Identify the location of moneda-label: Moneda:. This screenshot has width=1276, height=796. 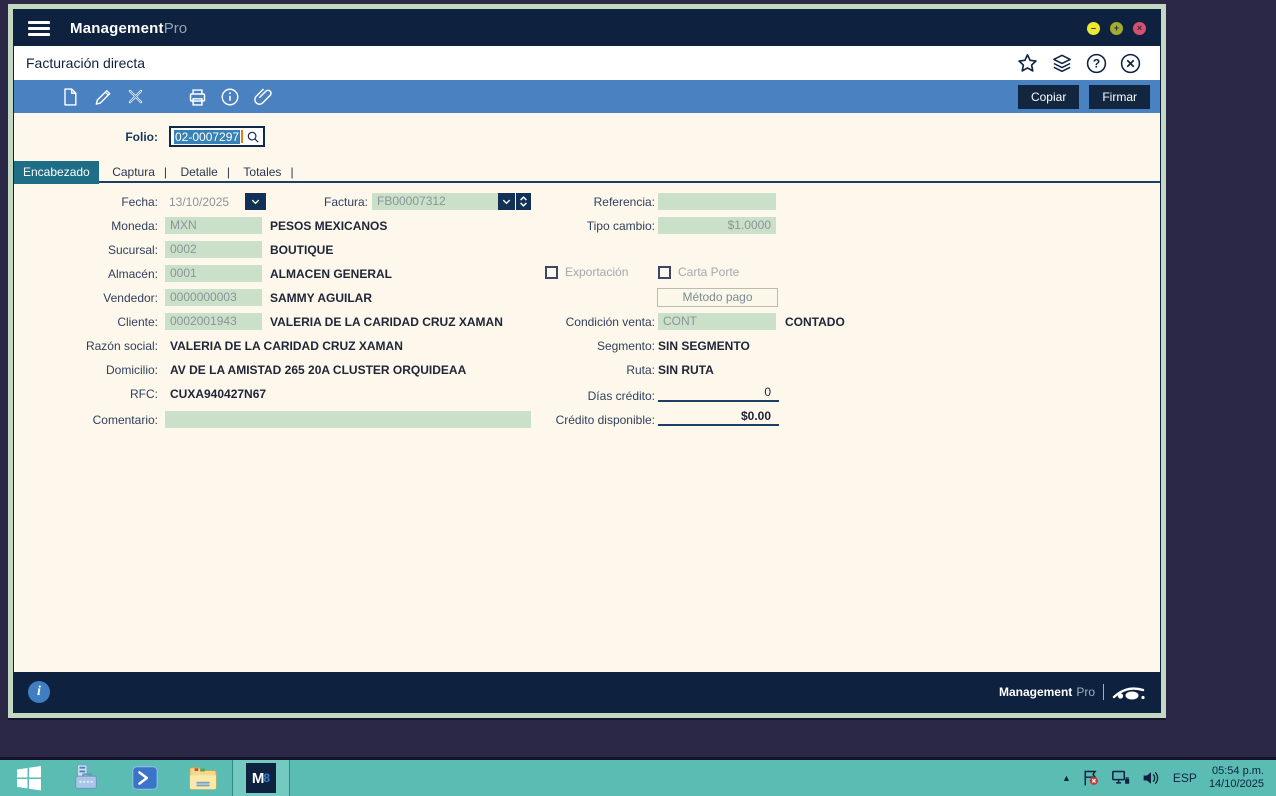
(134, 226).